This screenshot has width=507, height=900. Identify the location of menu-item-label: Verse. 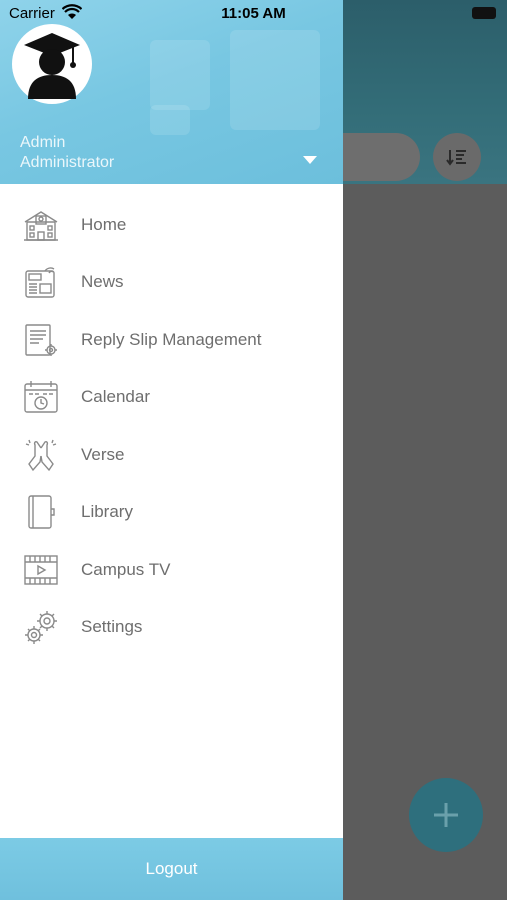
(103, 454).